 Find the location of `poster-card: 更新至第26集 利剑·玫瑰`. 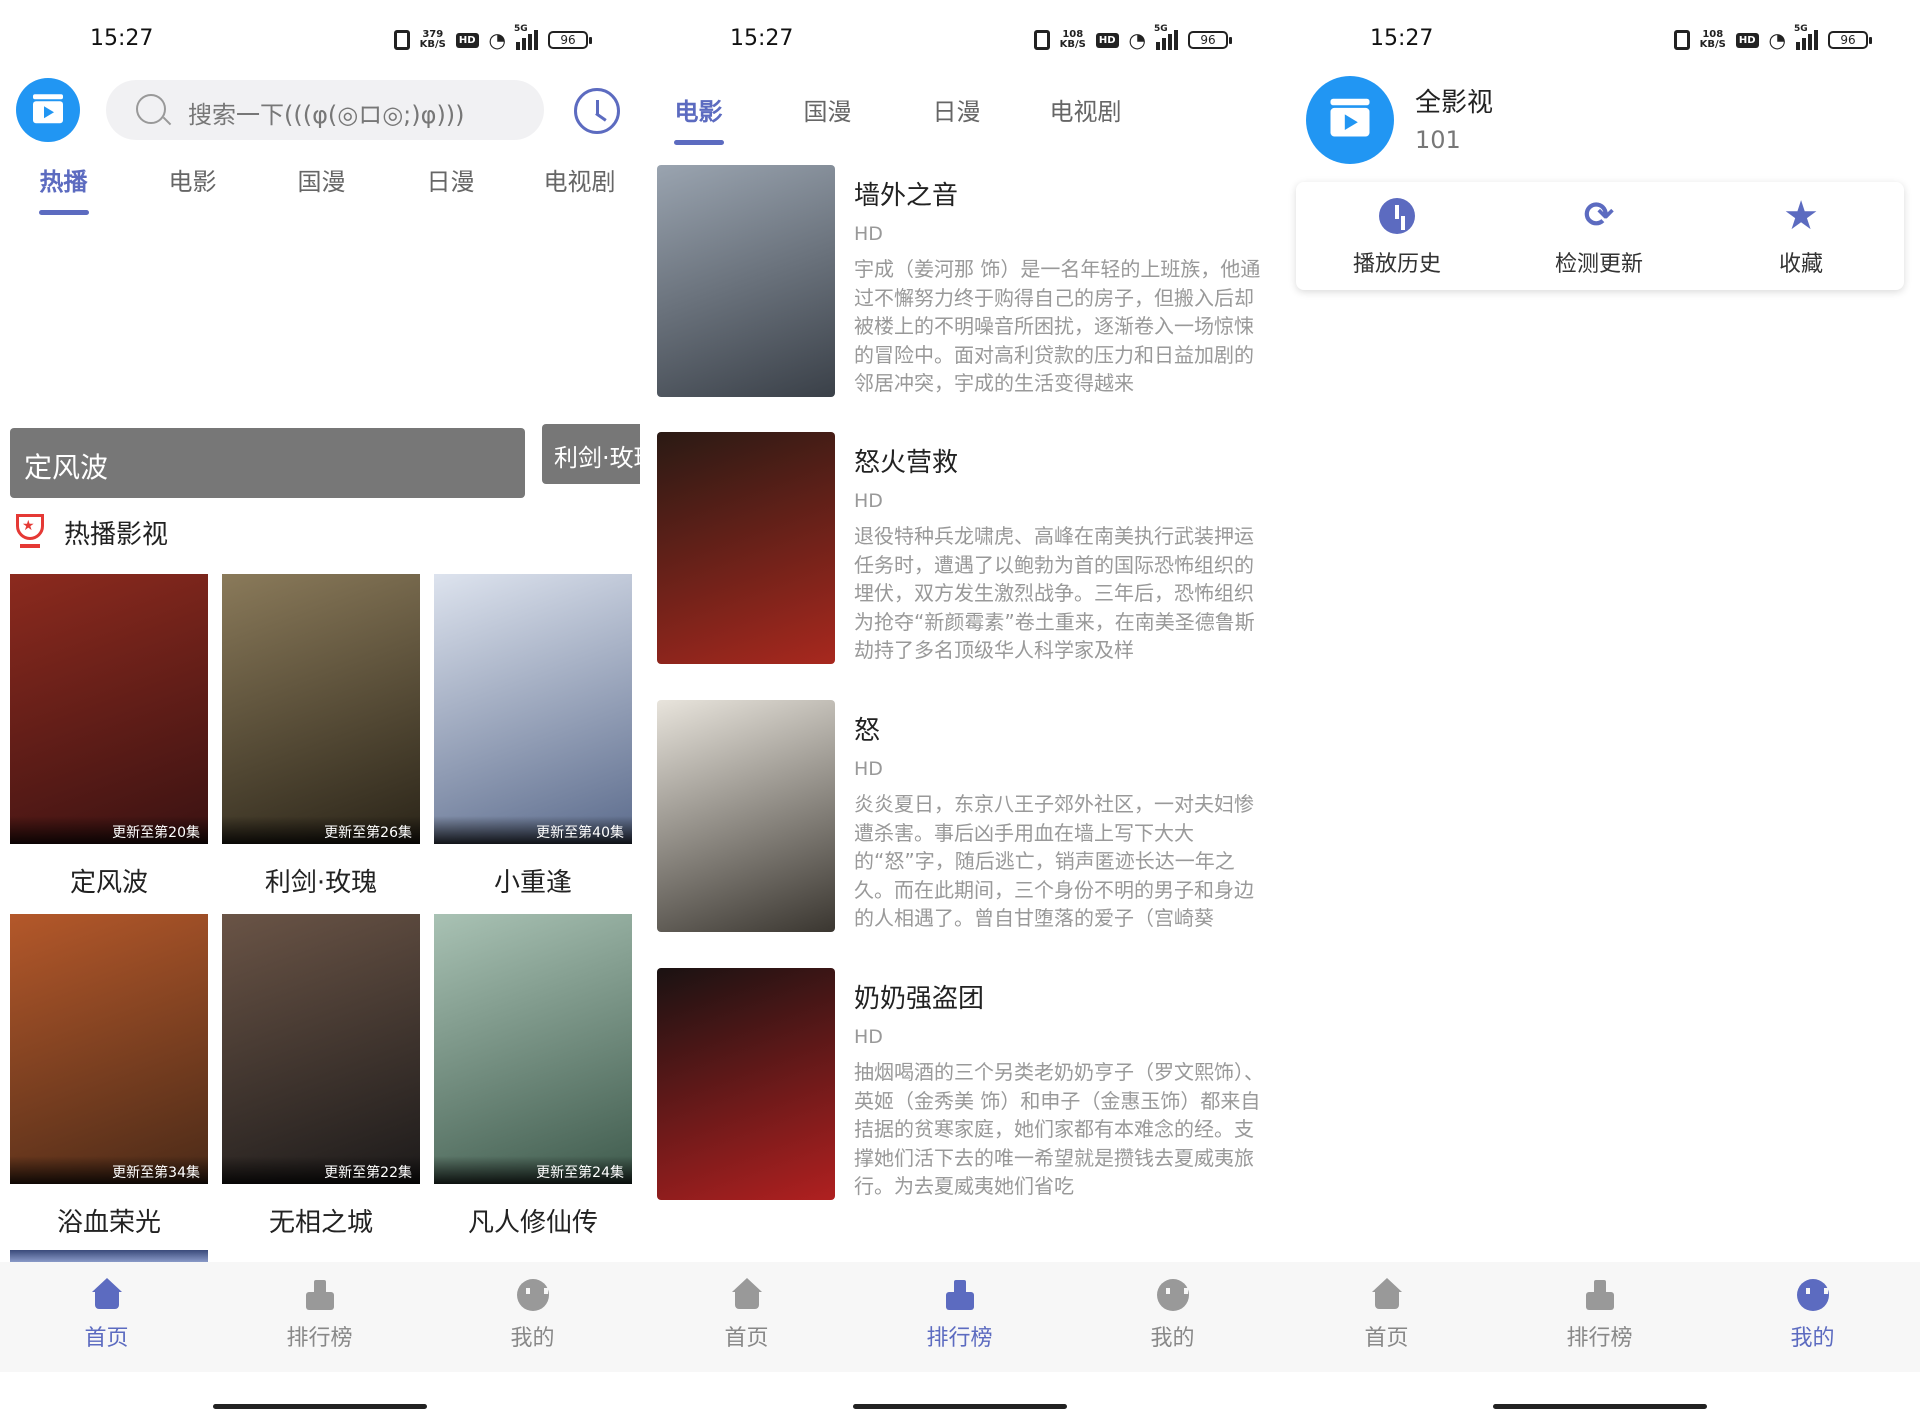

poster-card: 更新至第26集 利剑·玫瑰 is located at coordinates (321, 736).